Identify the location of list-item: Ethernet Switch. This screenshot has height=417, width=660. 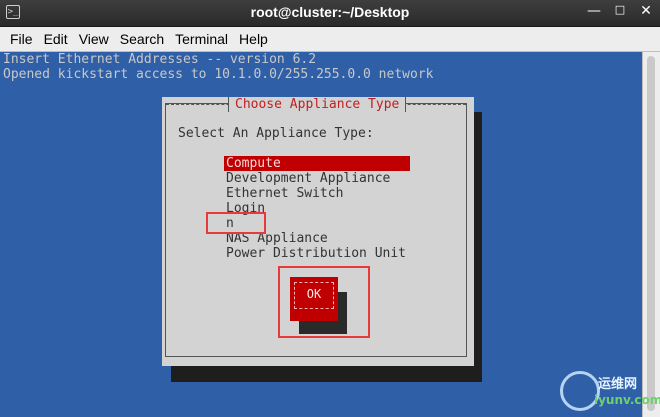
(317, 193).